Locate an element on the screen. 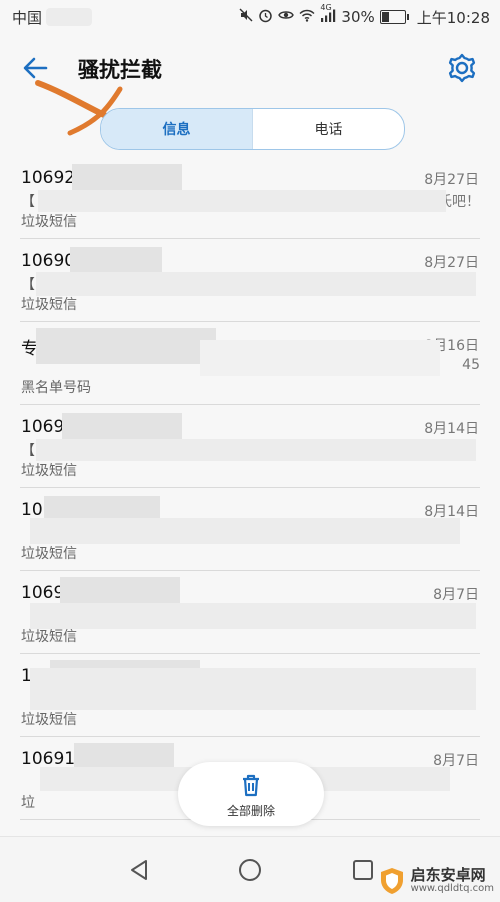 This screenshot has height=902, width=500. sender: 10692 is located at coordinates (48, 178).